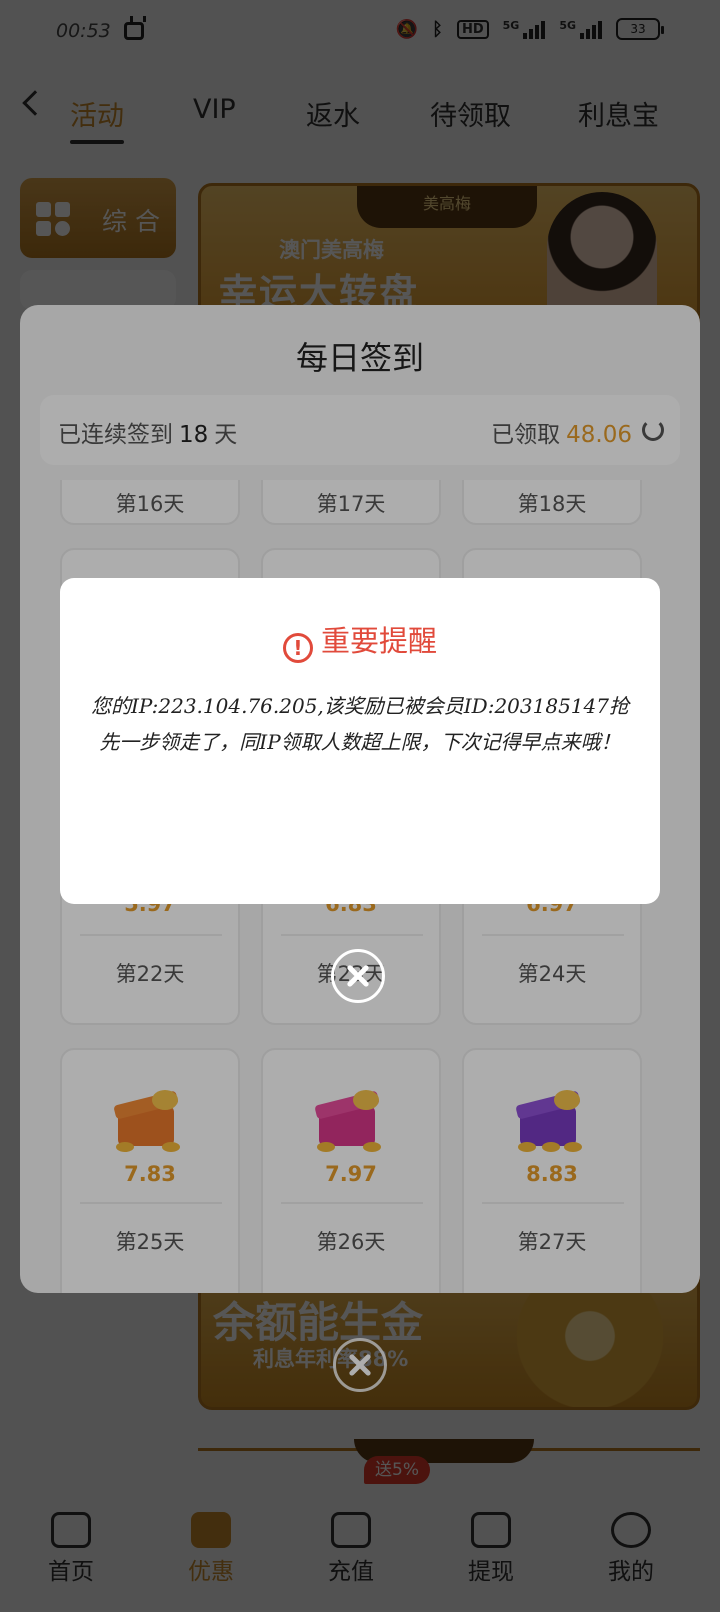 Image resolution: width=720 pixels, height=1612 pixels. I want to click on close-alert-button, so click(358, 976).